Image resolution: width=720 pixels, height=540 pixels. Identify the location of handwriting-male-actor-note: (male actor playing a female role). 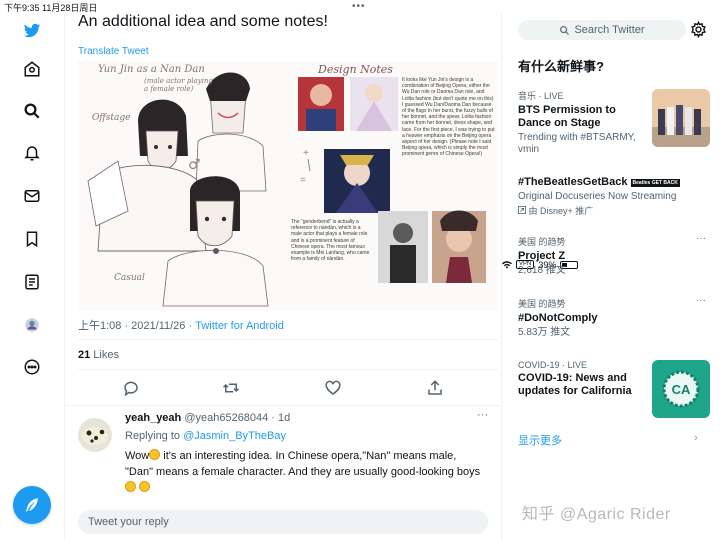
(178, 85).